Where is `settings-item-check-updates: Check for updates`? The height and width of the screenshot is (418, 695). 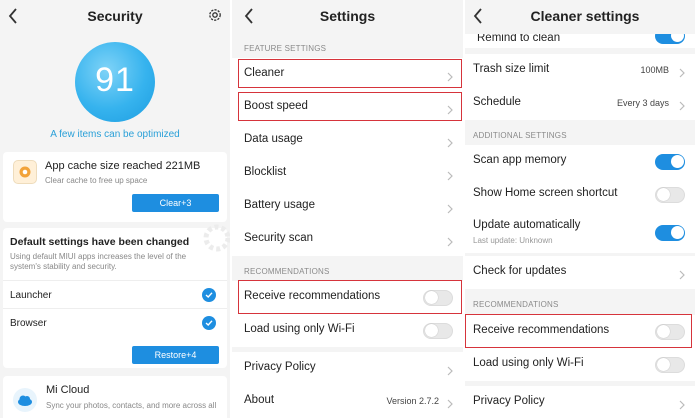 settings-item-check-updates: Check for updates is located at coordinates (580, 272).